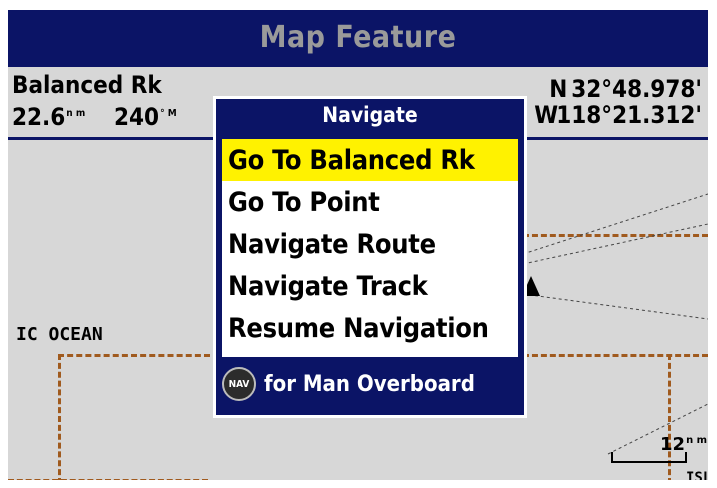 The height and width of the screenshot is (488, 717). I want to click on menu-item-navigate-track: Navigate Track, so click(370, 286).